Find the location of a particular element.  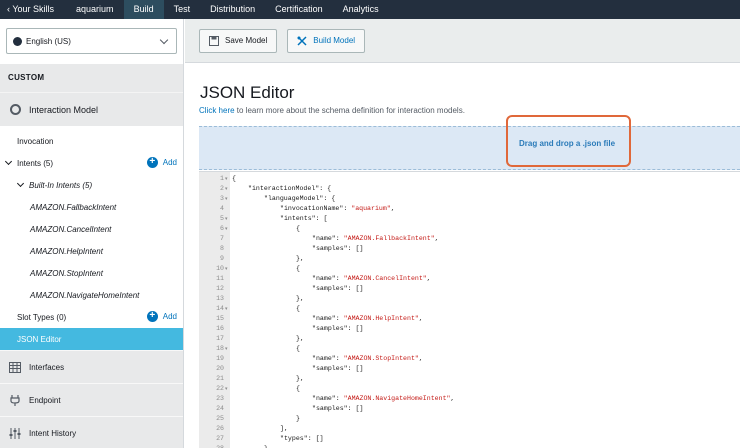

save-model-button: Save Model is located at coordinates (238, 40).